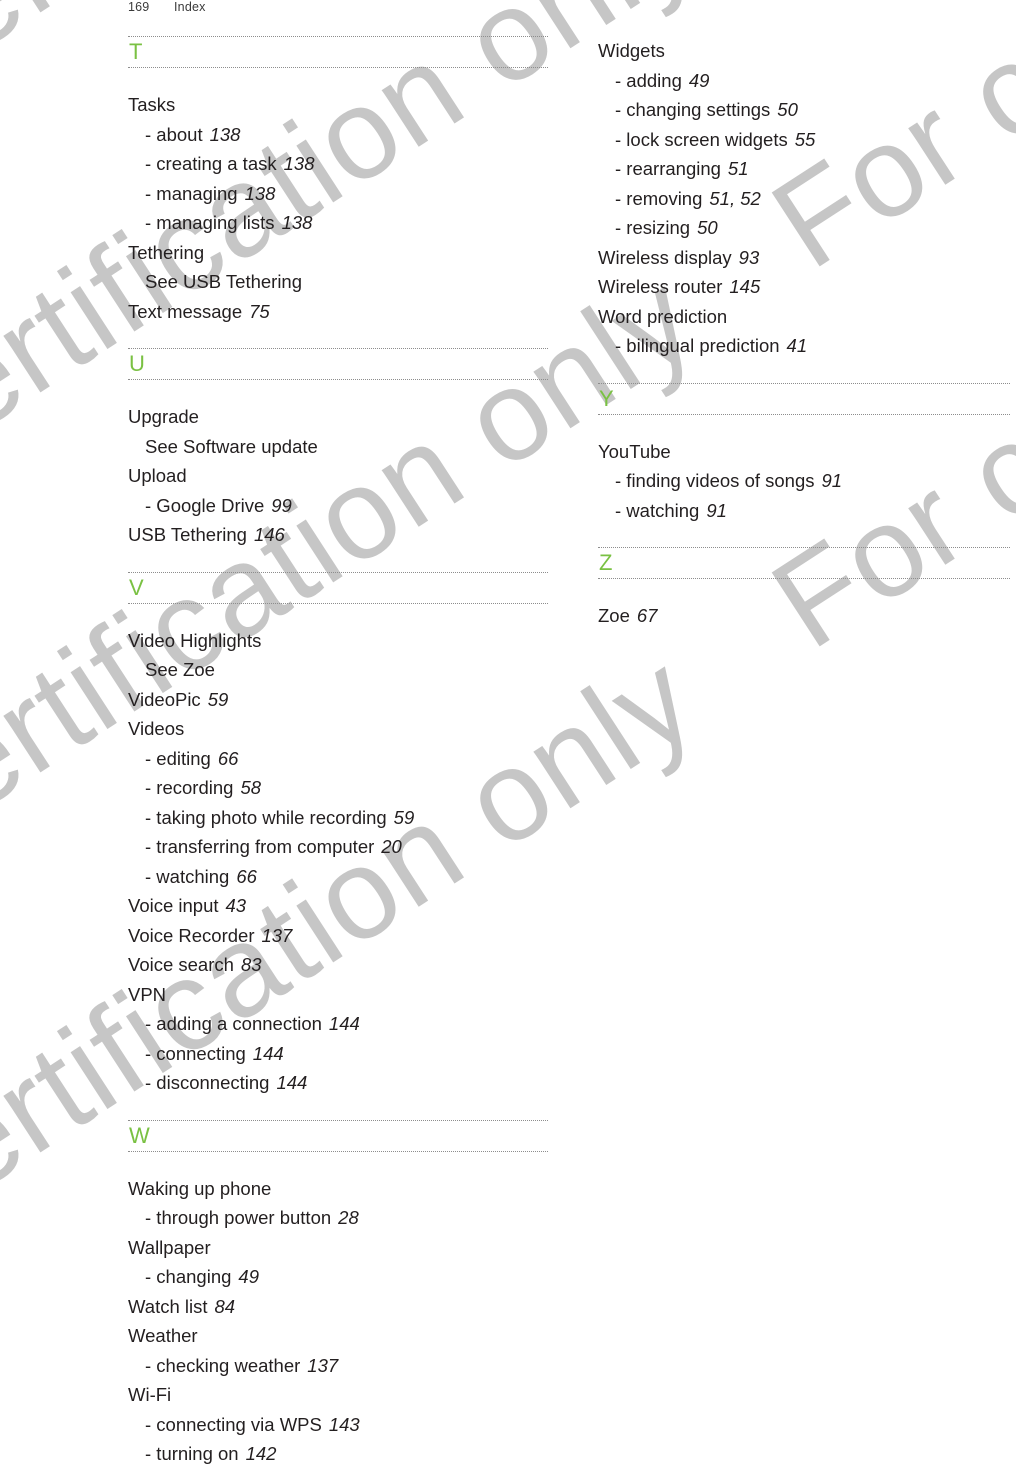 Image resolution: width=1016 pixels, height=1469 pixels. What do you see at coordinates (163, 1335) in the screenshot?
I see `entry-label: Weather` at bounding box center [163, 1335].